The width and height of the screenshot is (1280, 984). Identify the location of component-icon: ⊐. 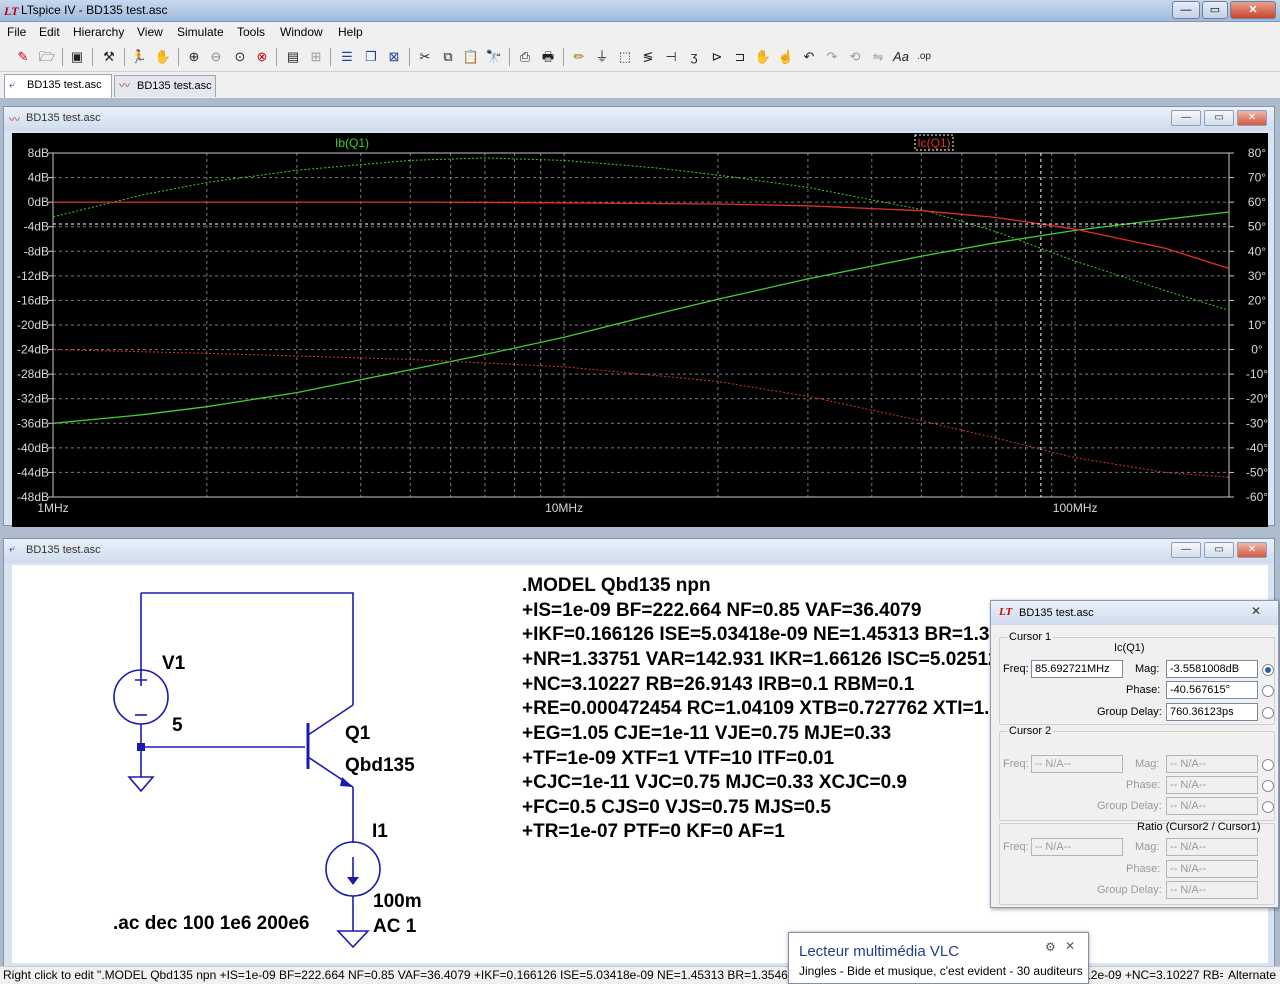
(740, 57).